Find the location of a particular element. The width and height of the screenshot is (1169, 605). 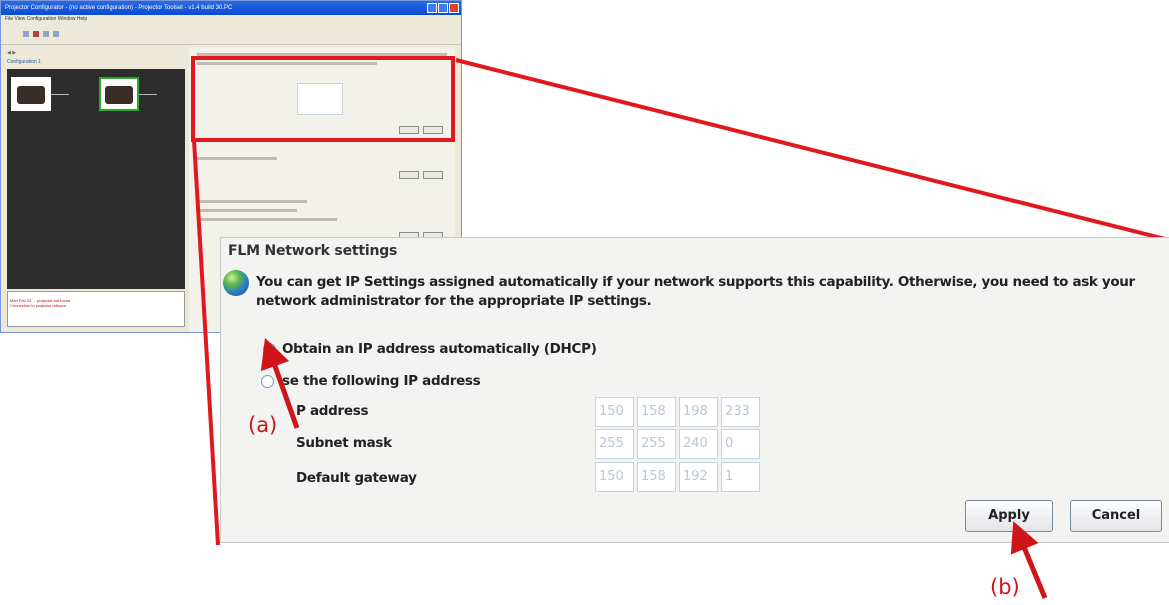

gateway-octet: 1 is located at coordinates (740, 477).